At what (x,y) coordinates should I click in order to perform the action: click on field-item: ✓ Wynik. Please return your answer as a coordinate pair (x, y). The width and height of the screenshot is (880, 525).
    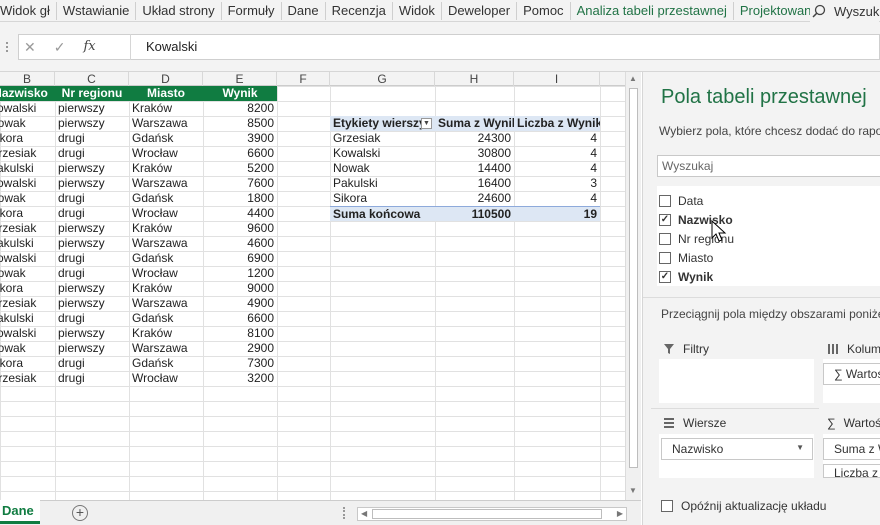
    Looking at the image, I should click on (686, 277).